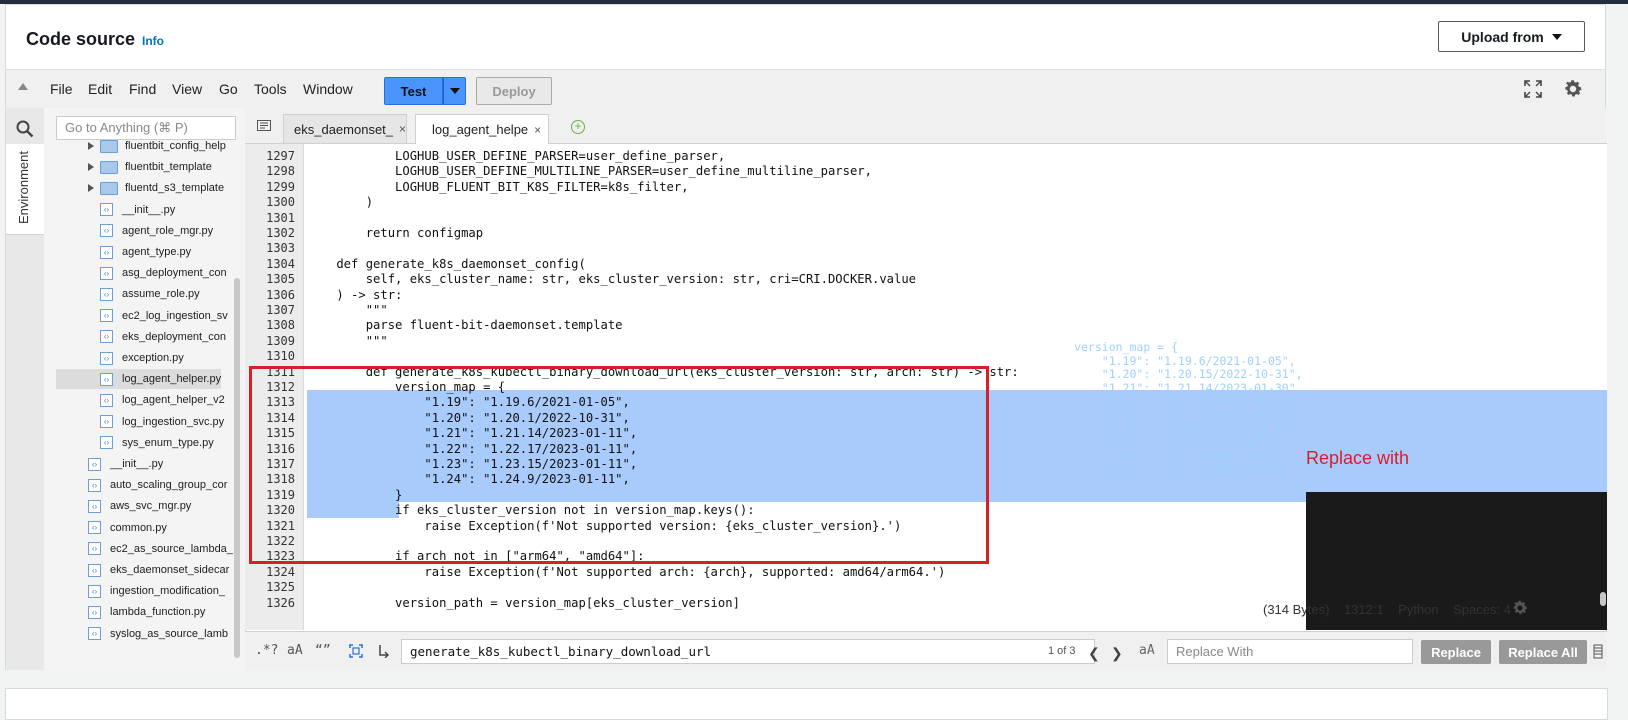 Image resolution: width=1628 pixels, height=720 pixels. I want to click on replace-with-annotation: Replace with, so click(1358, 458).